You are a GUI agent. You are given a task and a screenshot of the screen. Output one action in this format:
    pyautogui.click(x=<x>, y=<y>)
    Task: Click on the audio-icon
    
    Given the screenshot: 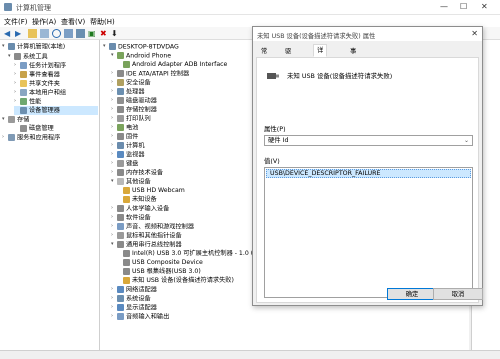 What is the action you would take?
    pyautogui.click(x=120, y=316)
    